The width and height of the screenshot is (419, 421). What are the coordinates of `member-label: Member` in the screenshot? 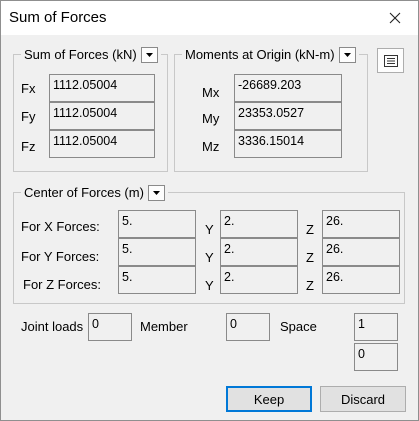 It's located at (164, 326).